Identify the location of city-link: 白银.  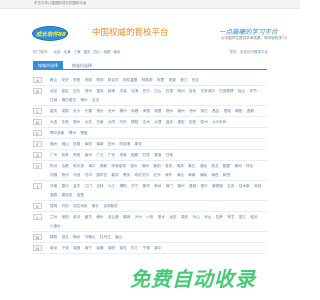
(169, 91).